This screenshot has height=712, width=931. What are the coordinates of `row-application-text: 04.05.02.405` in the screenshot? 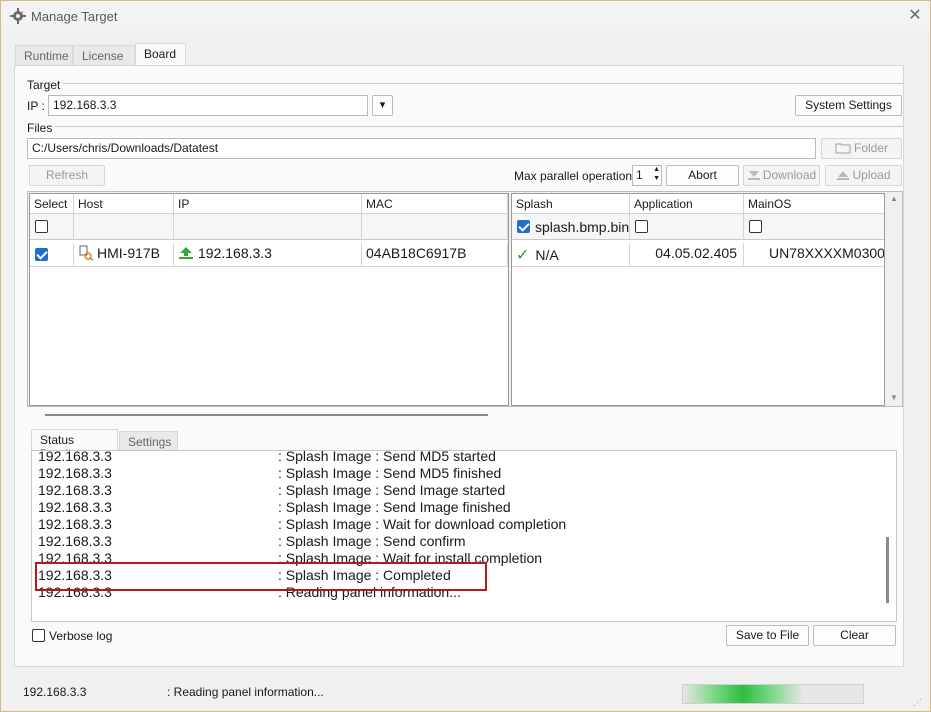 It's located at (696, 253).